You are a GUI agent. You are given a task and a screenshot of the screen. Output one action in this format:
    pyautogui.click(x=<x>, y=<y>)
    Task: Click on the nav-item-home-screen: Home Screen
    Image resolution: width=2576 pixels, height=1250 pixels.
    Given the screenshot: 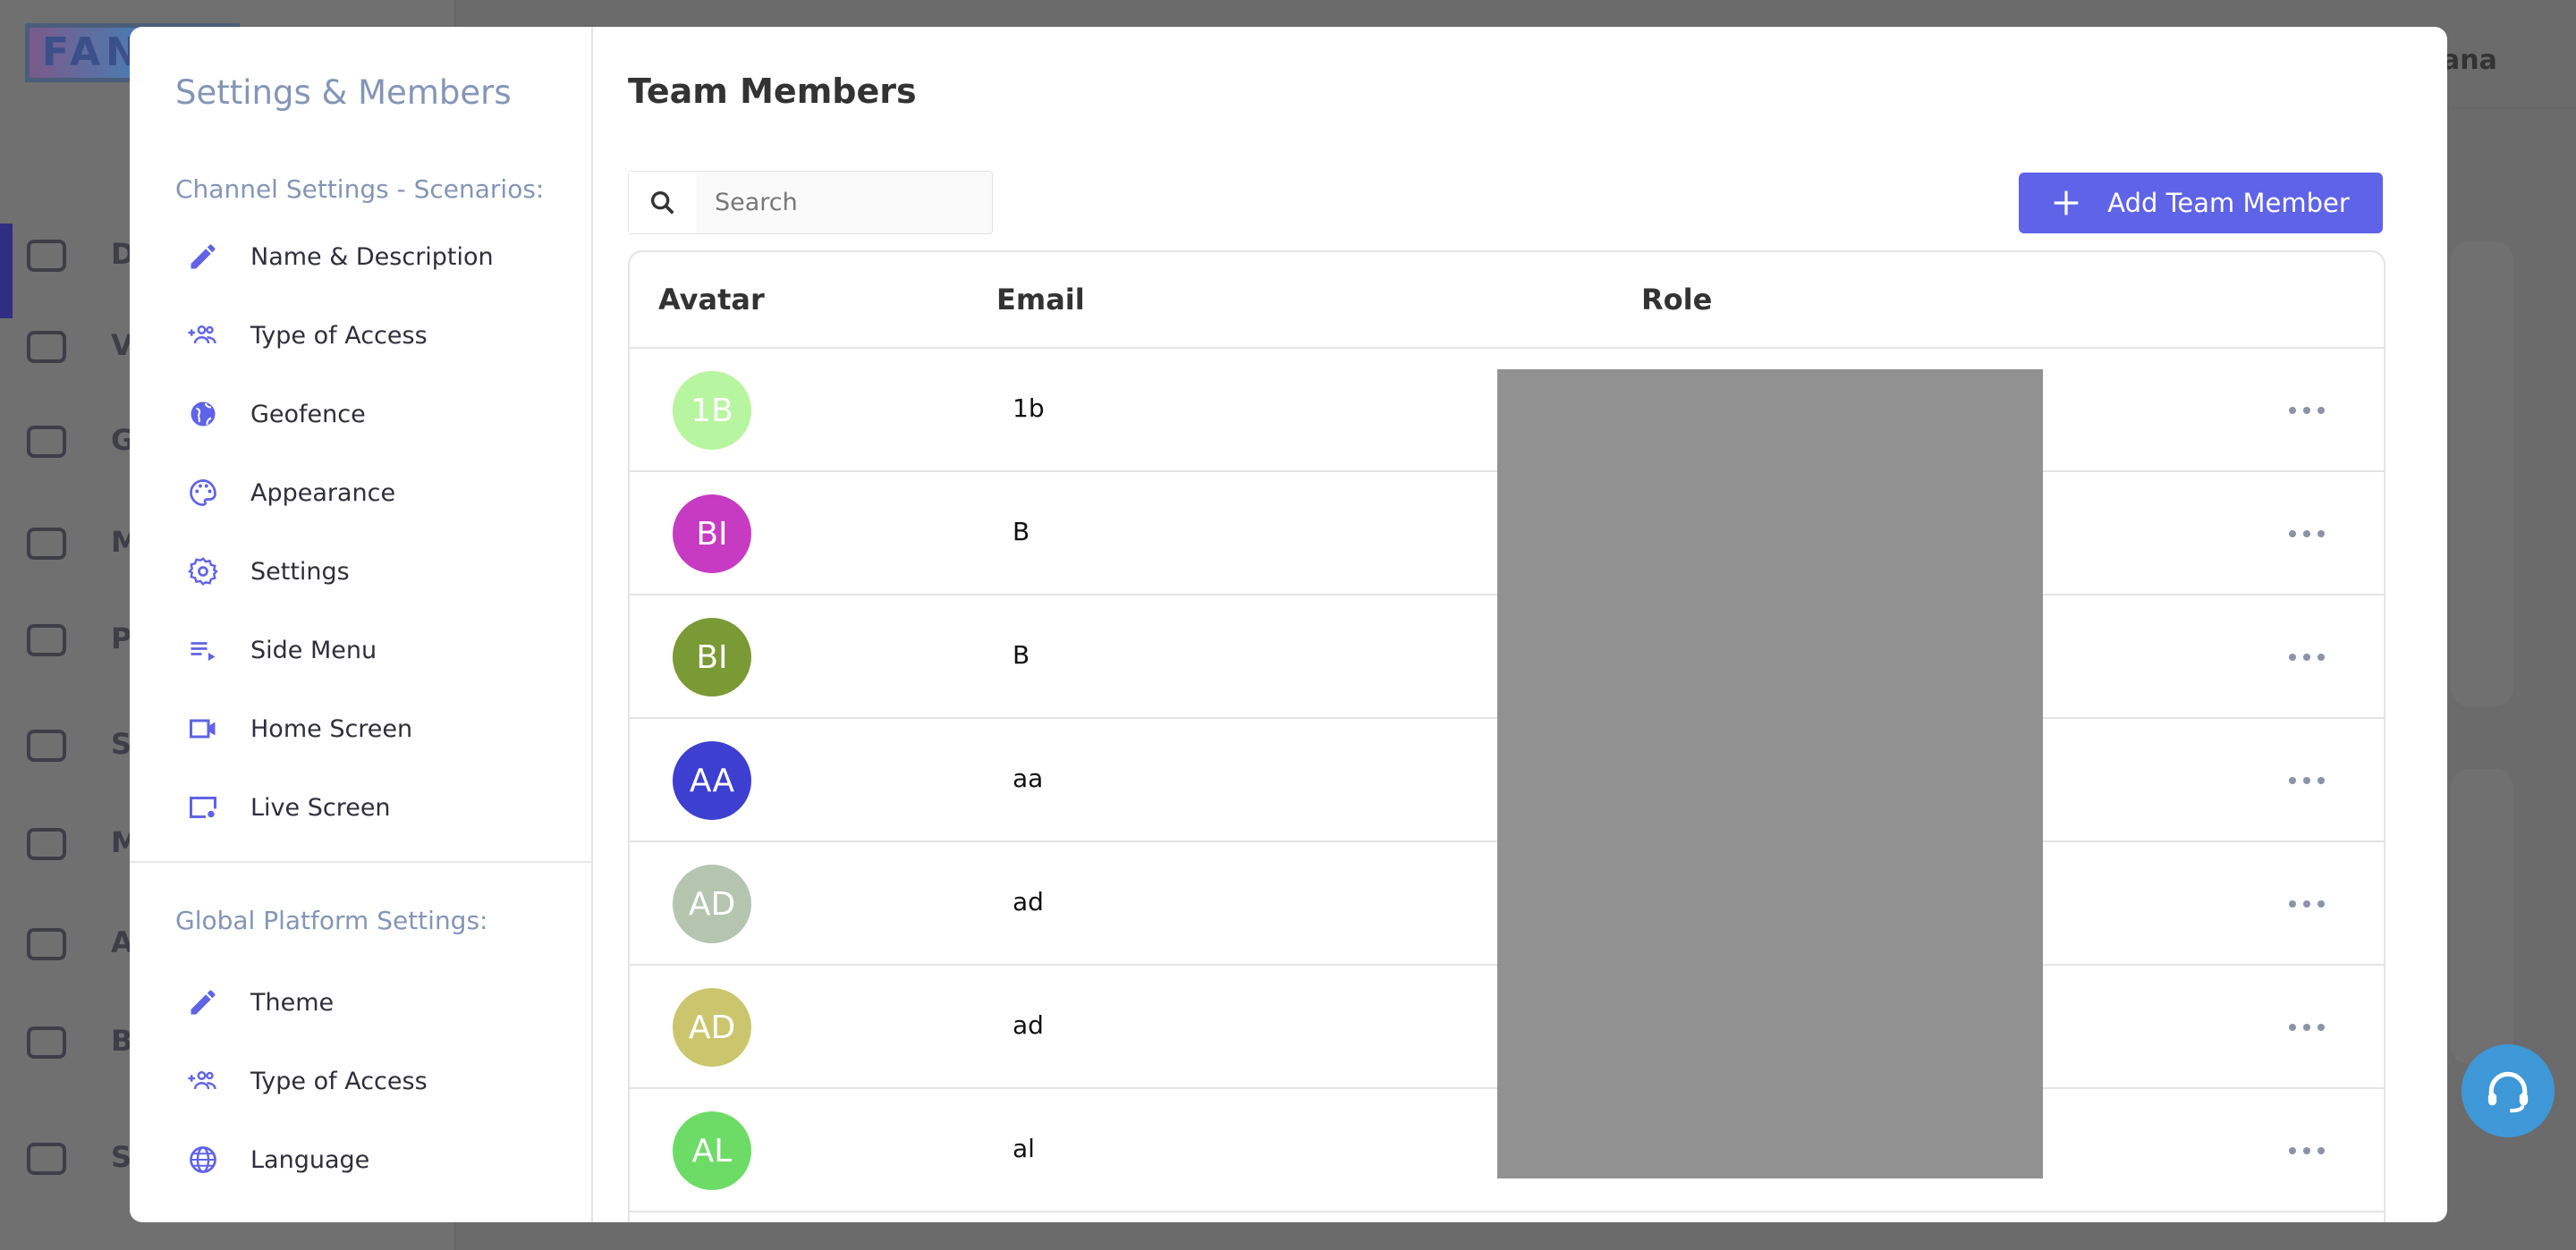 What is the action you would take?
    pyautogui.click(x=298, y=729)
    